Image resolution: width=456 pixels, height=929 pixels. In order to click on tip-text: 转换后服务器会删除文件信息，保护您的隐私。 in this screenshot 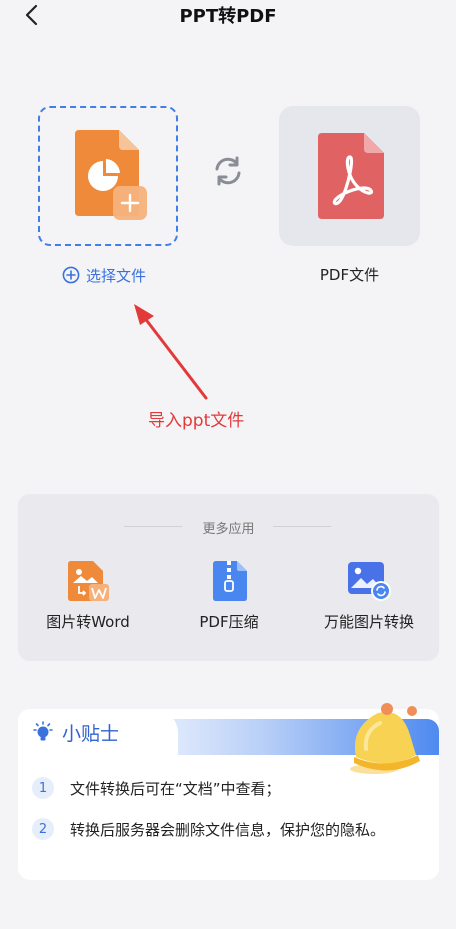, I will do `click(228, 829)`.